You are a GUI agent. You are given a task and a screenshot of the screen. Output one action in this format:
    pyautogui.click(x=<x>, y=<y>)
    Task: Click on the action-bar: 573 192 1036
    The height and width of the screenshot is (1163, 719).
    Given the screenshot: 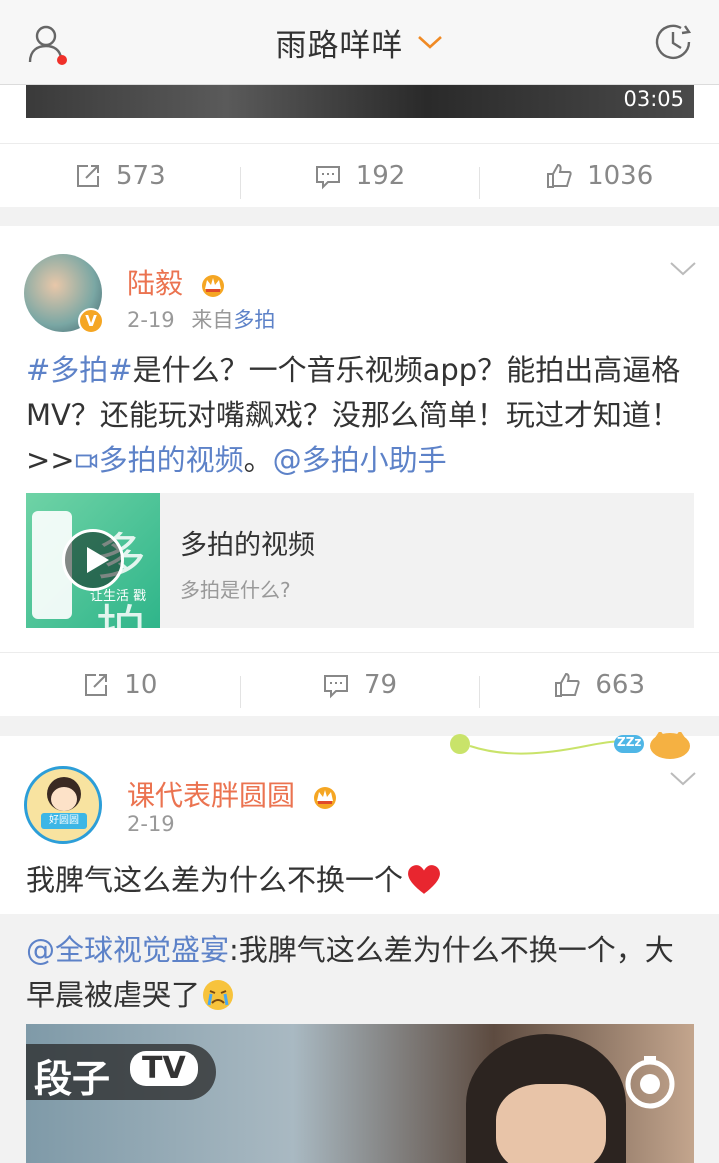 What is the action you would take?
    pyautogui.click(x=359, y=175)
    